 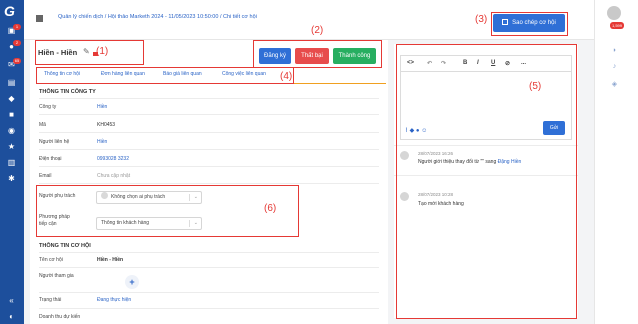 I want to click on fail-button: Thất bại, so click(x=312, y=56).